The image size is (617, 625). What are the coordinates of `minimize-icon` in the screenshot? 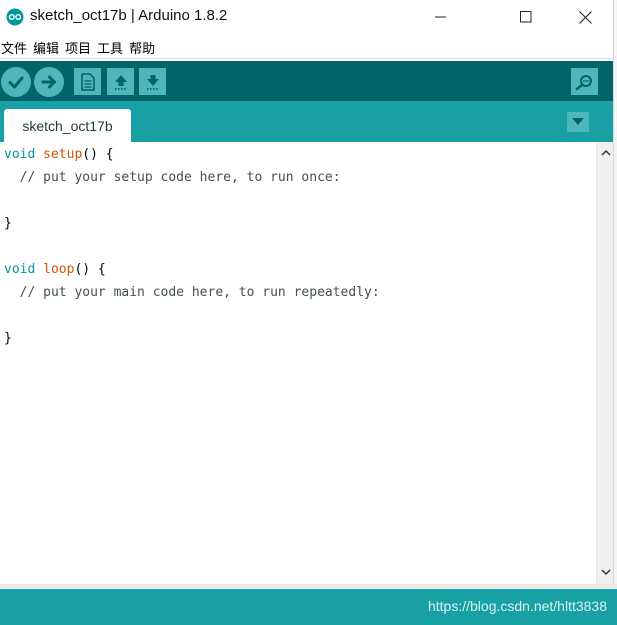 It's located at (440, 17).